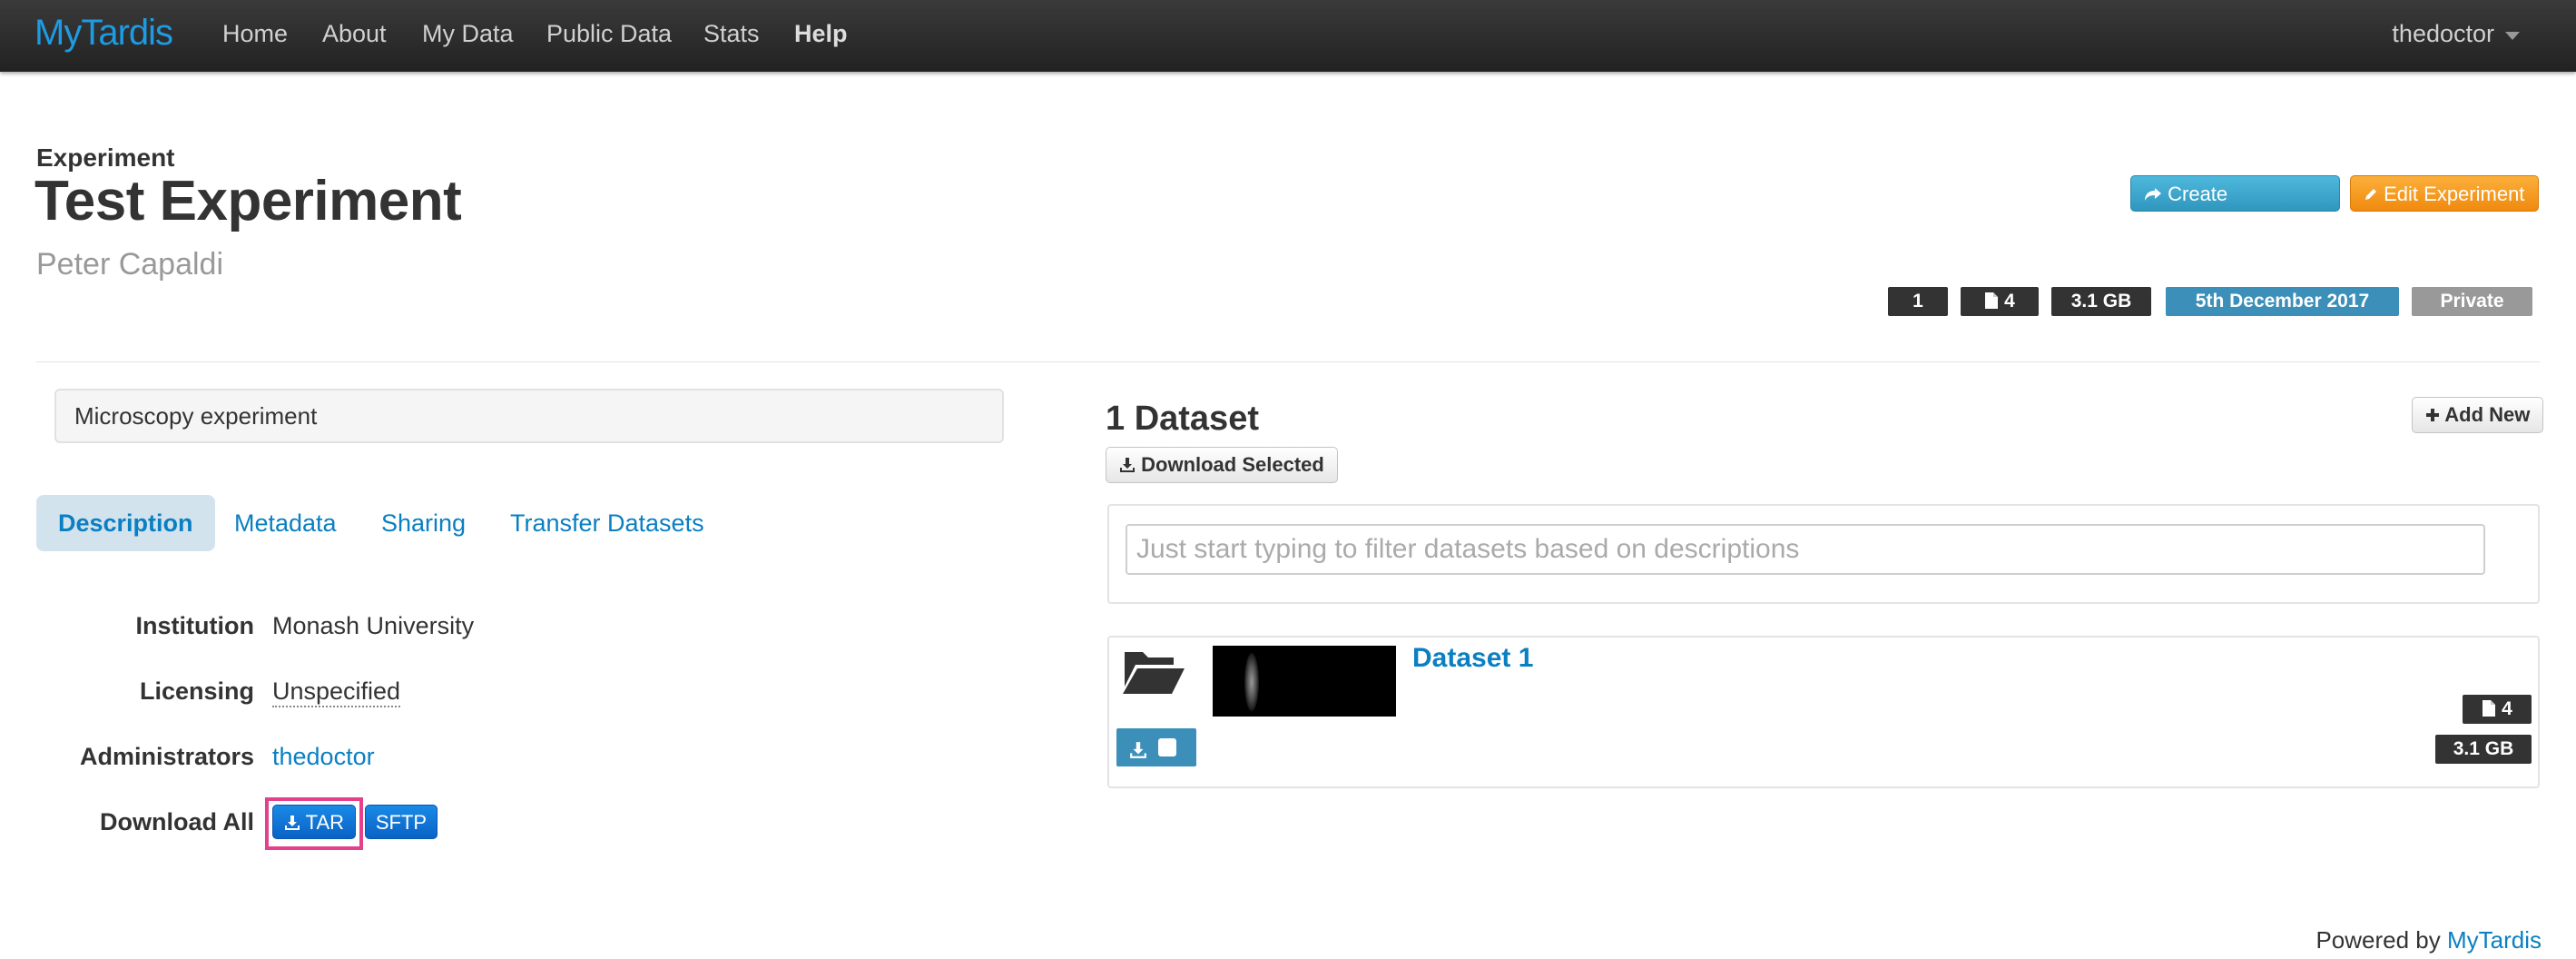  I want to click on file-count-badge: 4, so click(2000, 301).